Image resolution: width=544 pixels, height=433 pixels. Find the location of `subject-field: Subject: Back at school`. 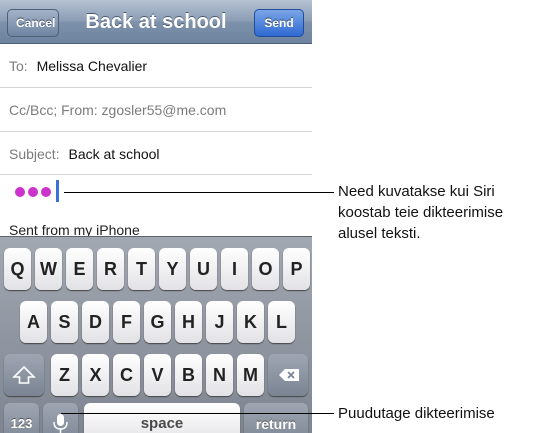

subject-field: Subject: Back at school is located at coordinates (156, 154).